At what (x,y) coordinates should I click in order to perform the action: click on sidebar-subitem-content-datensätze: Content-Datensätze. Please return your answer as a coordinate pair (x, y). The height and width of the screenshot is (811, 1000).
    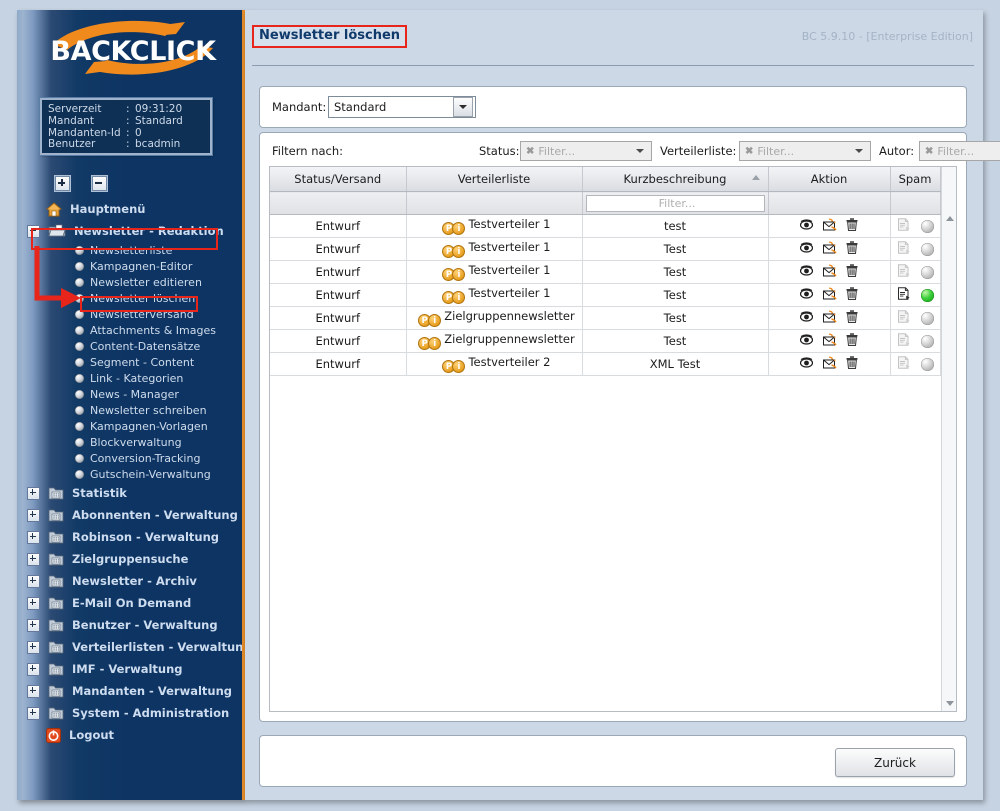
    Looking at the image, I should click on (131, 346).